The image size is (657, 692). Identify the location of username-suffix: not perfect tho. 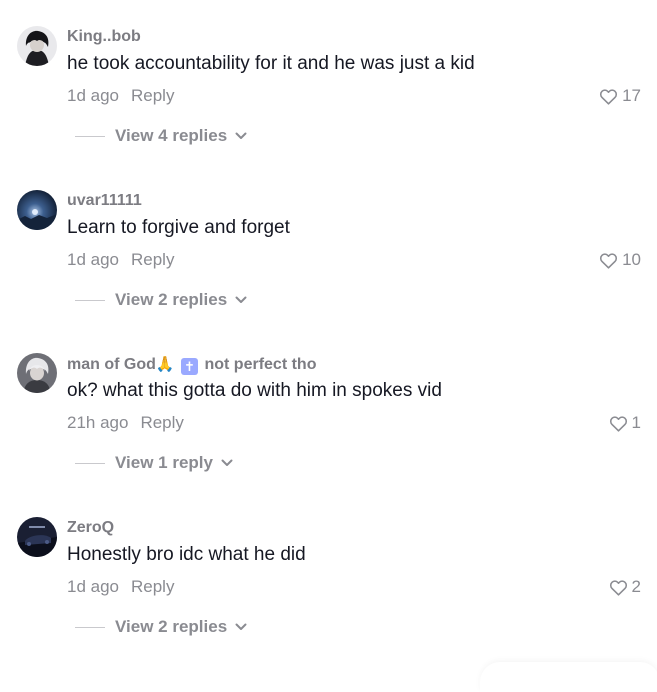
(260, 364).